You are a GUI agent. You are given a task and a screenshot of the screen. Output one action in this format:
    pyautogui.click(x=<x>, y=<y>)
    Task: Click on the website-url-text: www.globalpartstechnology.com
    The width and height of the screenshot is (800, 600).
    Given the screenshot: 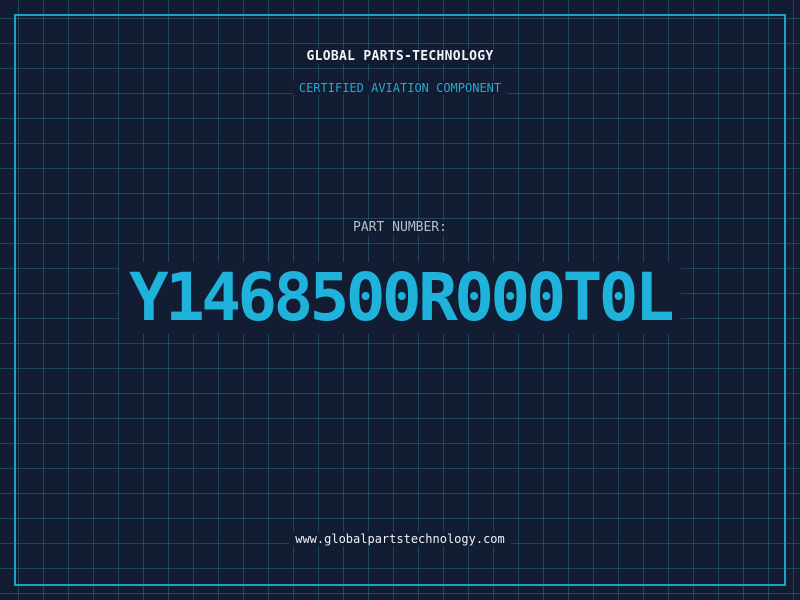 What is the action you would take?
    pyautogui.click(x=400, y=539)
    